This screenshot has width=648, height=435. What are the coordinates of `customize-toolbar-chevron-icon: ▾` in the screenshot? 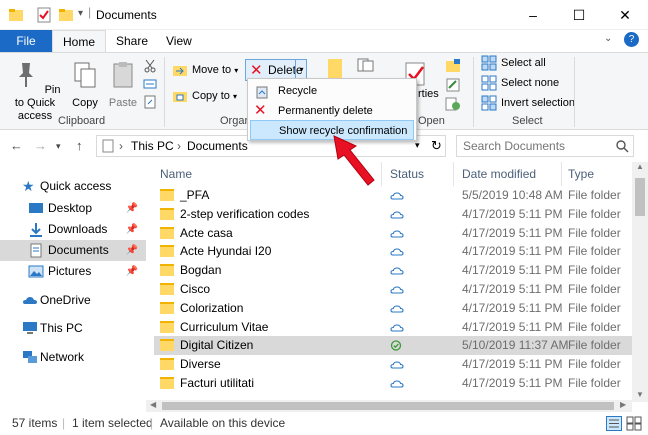 It's located at (80, 13).